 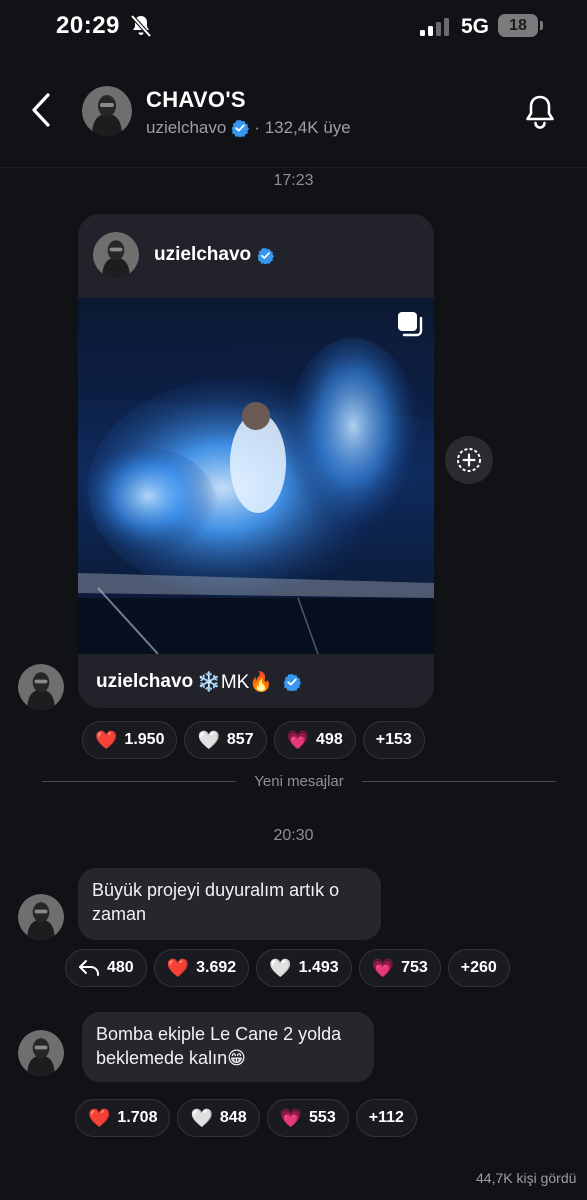 What do you see at coordinates (293, 112) in the screenshot?
I see `channel-header: CHAVO'S uzielchavo · 132,4K üye` at bounding box center [293, 112].